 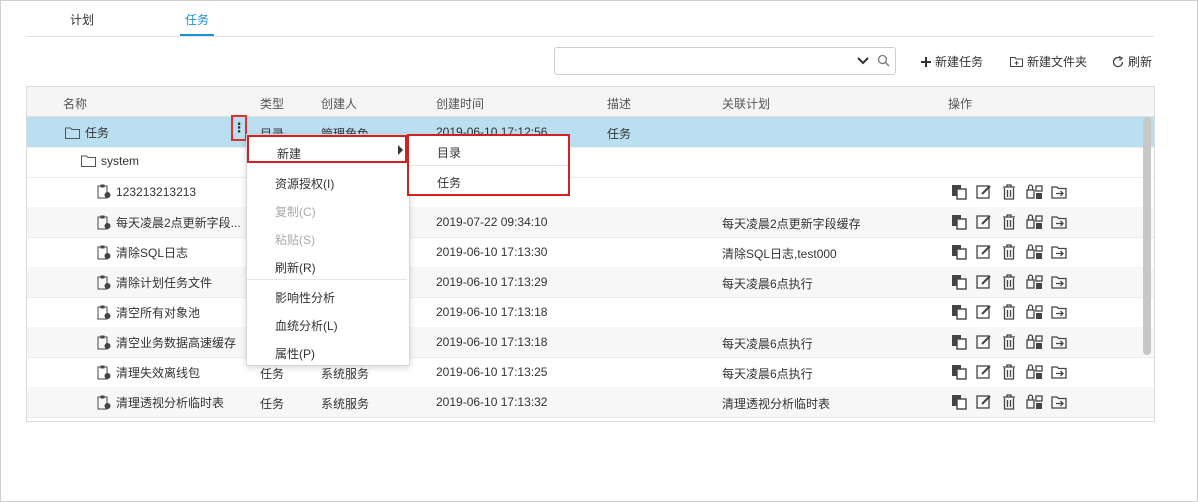 What do you see at coordinates (1147, 236) in the screenshot?
I see `vertical-scrollbar` at bounding box center [1147, 236].